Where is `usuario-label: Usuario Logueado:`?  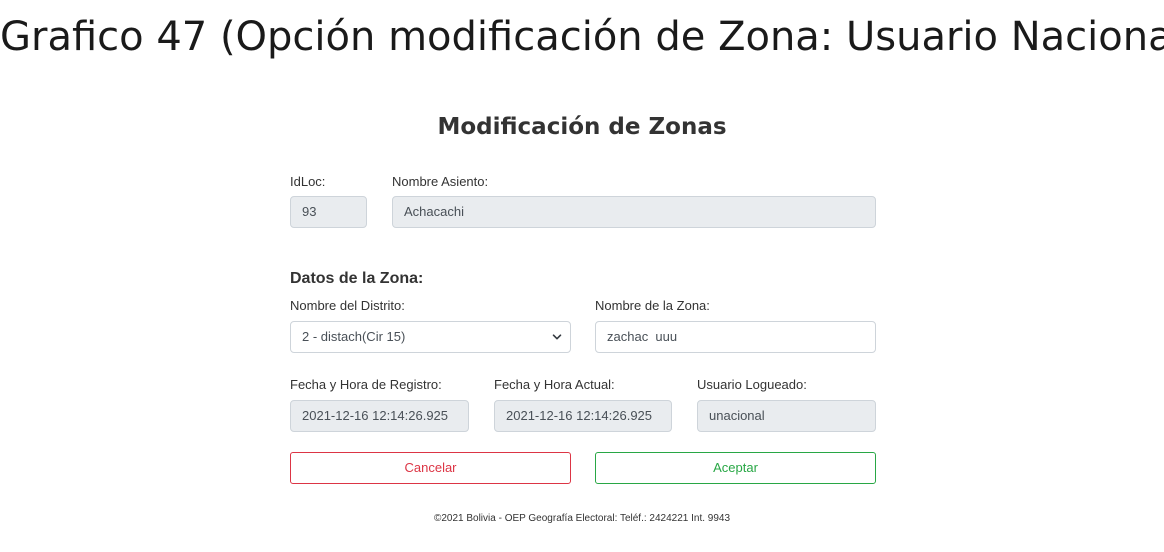
usuario-label: Usuario Logueado: is located at coordinates (752, 384).